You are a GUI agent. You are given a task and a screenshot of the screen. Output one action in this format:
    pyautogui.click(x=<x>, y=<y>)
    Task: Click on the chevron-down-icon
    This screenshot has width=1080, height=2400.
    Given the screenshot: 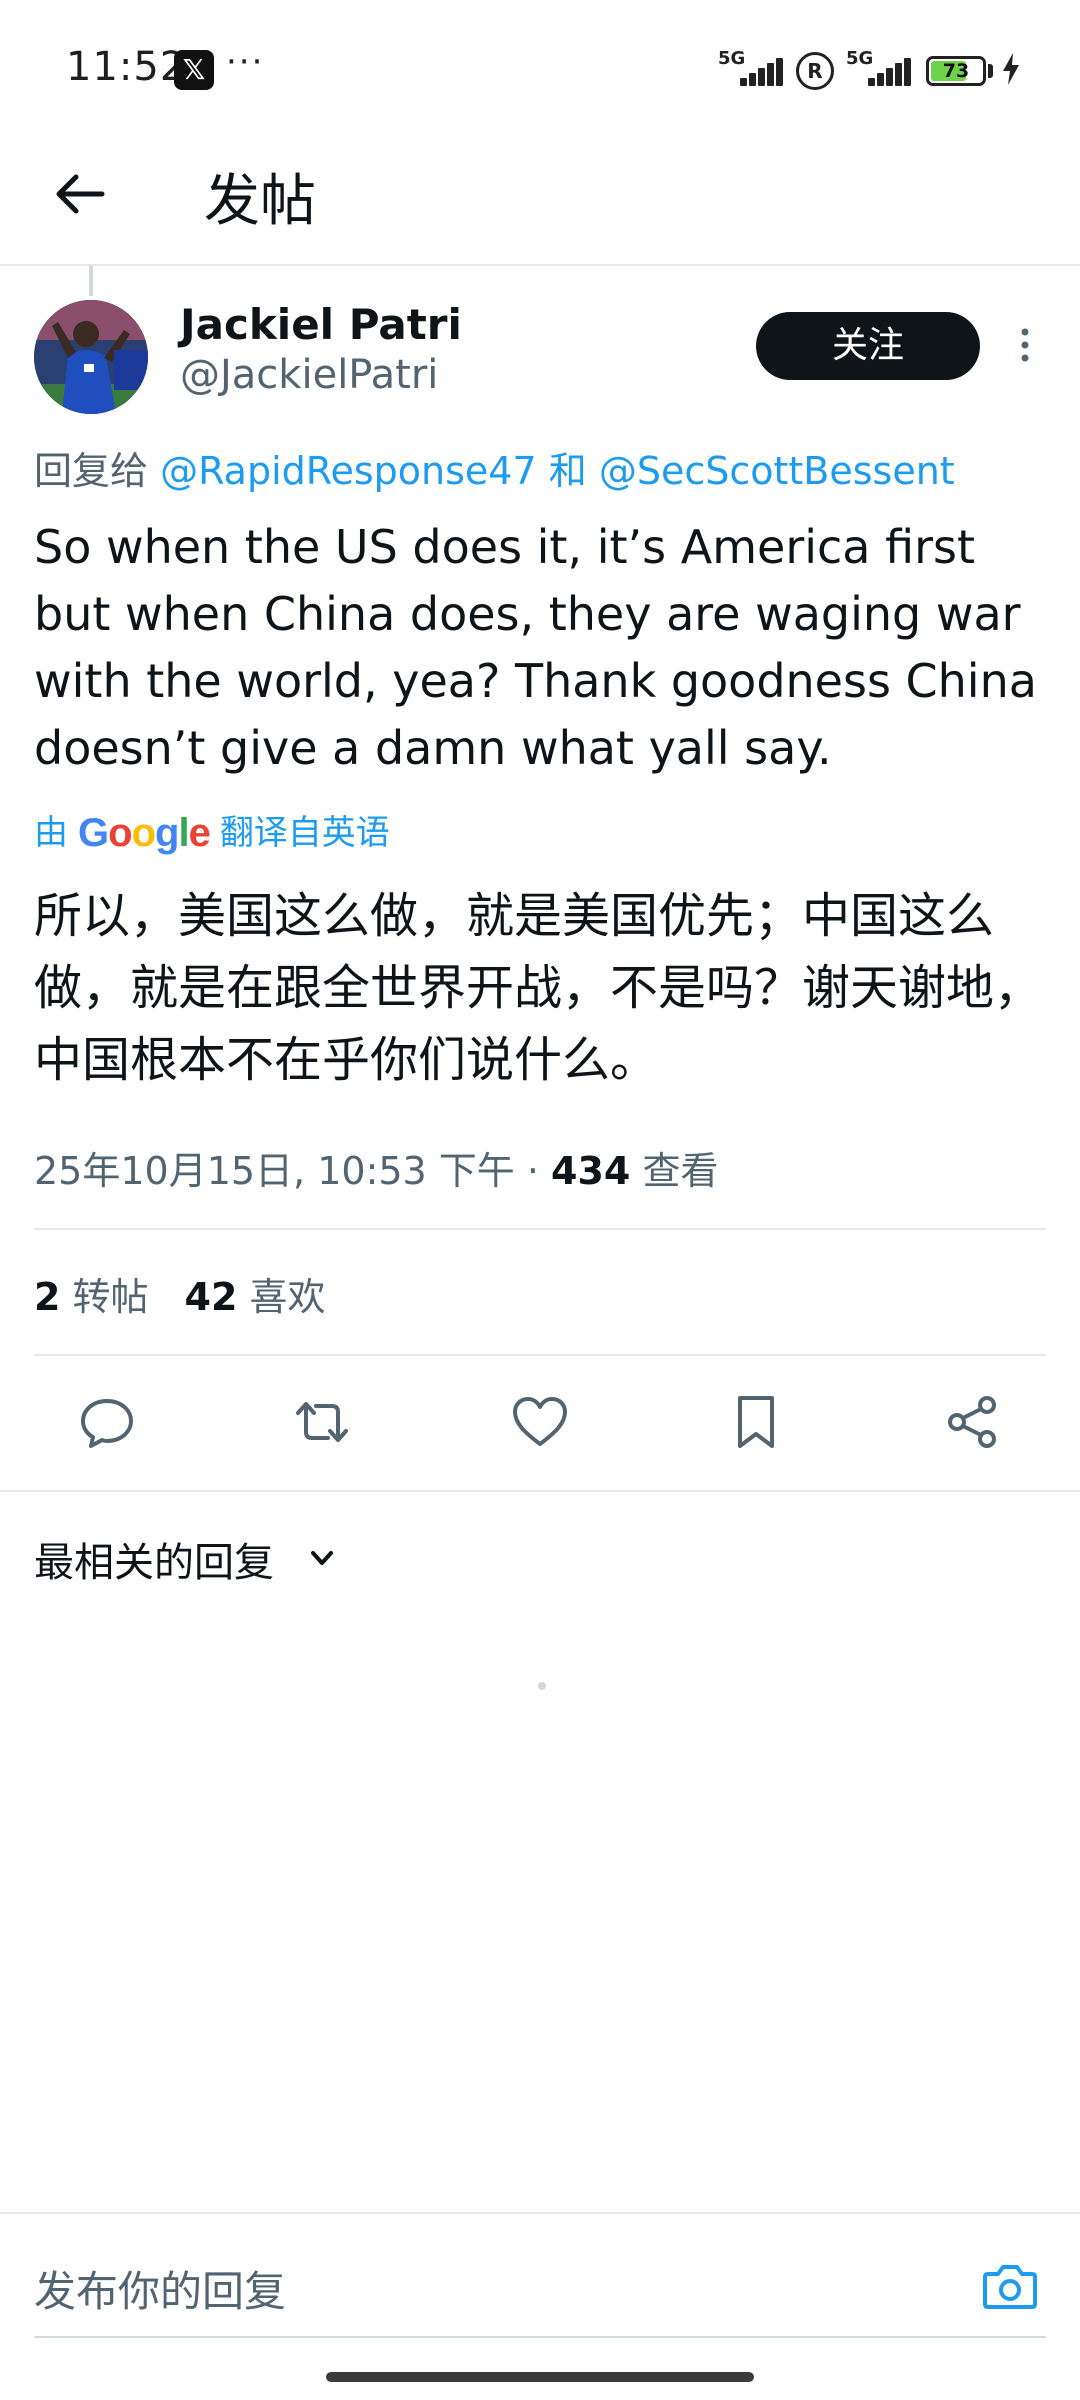 What is the action you would take?
    pyautogui.click(x=322, y=1558)
    